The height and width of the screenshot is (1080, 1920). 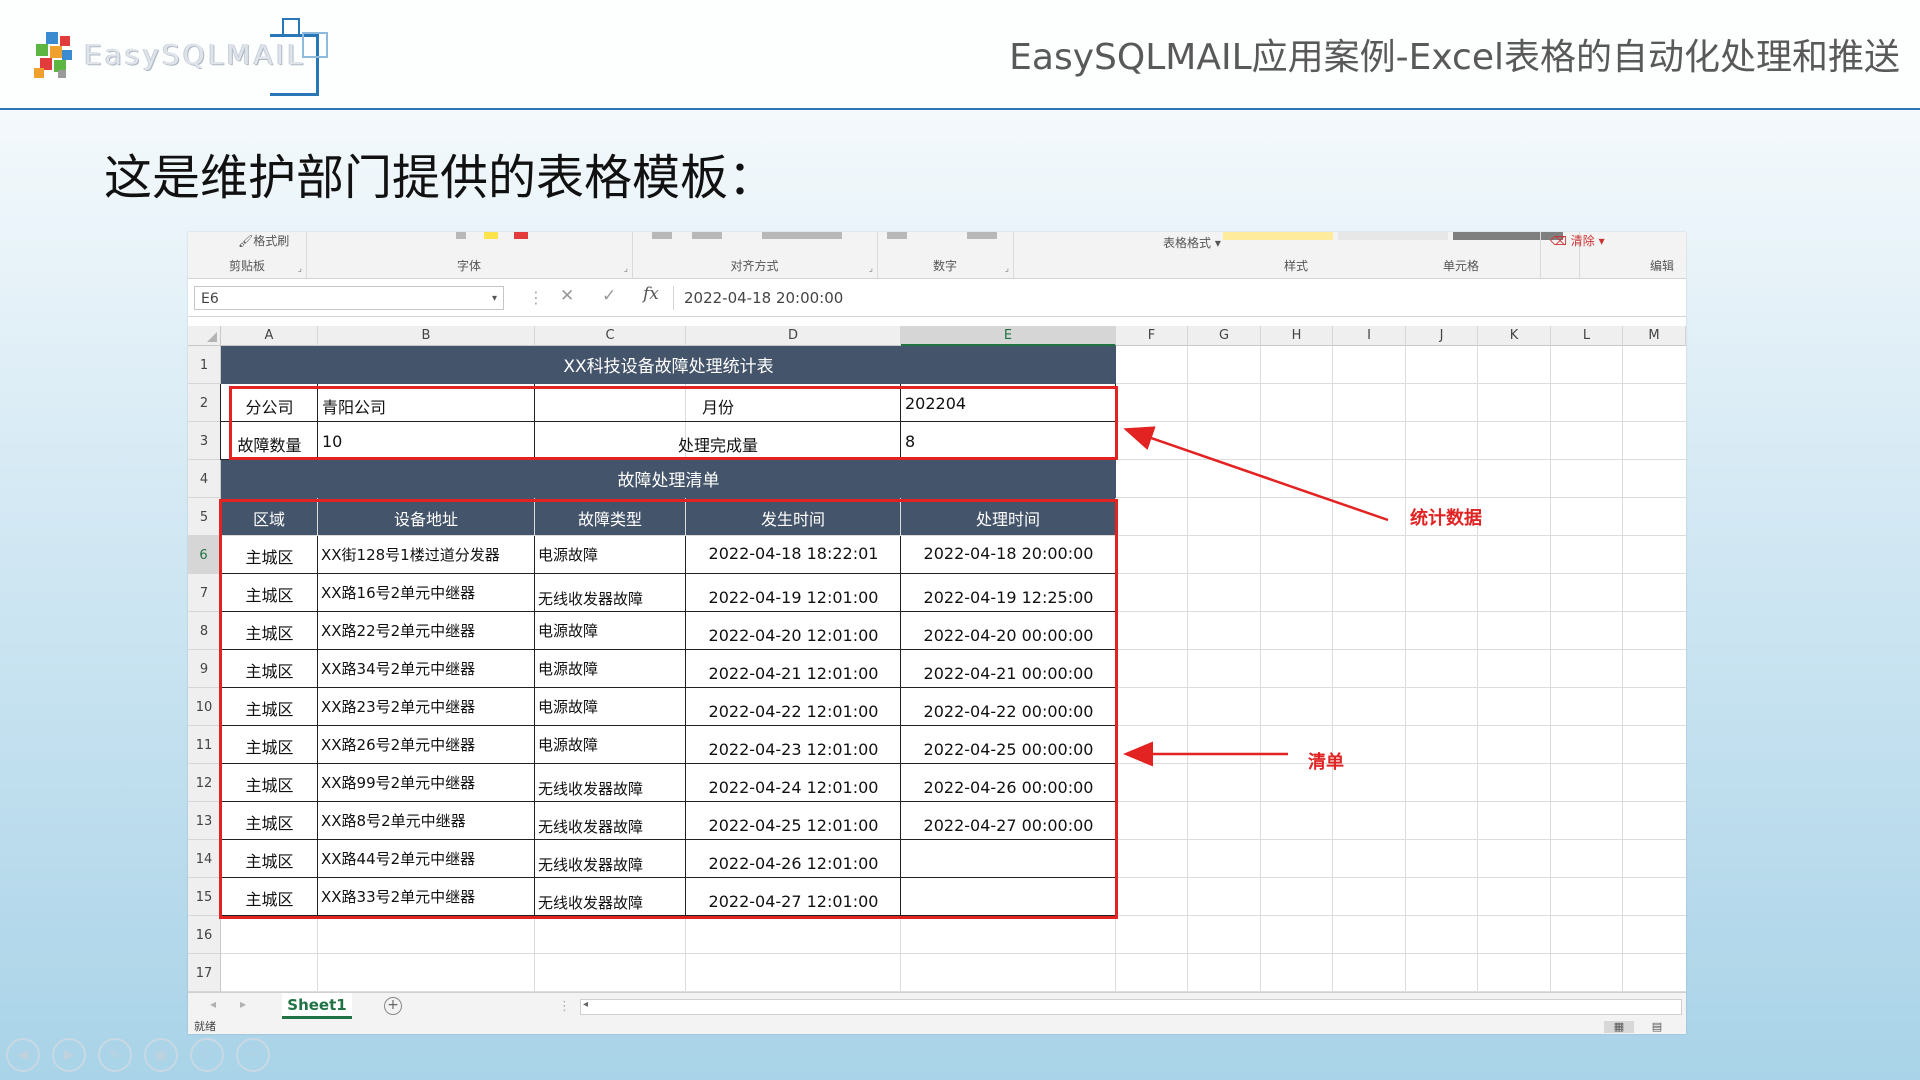 What do you see at coordinates (207, 1055) in the screenshot?
I see `zoom-icon: ⌕` at bounding box center [207, 1055].